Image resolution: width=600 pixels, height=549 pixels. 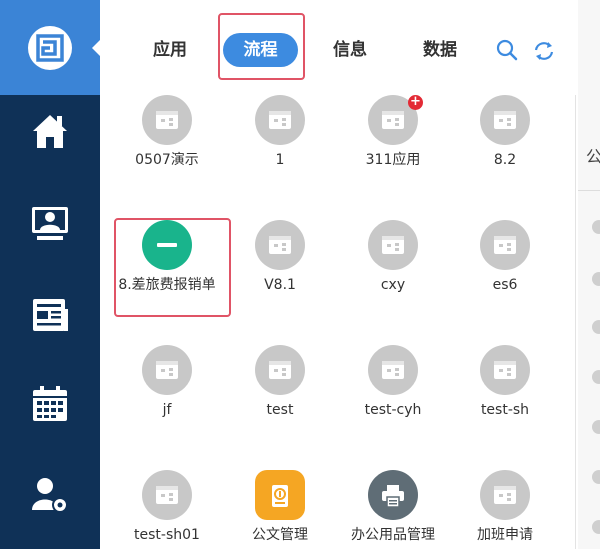 I want to click on app-label: 0507演示, so click(x=167, y=160).